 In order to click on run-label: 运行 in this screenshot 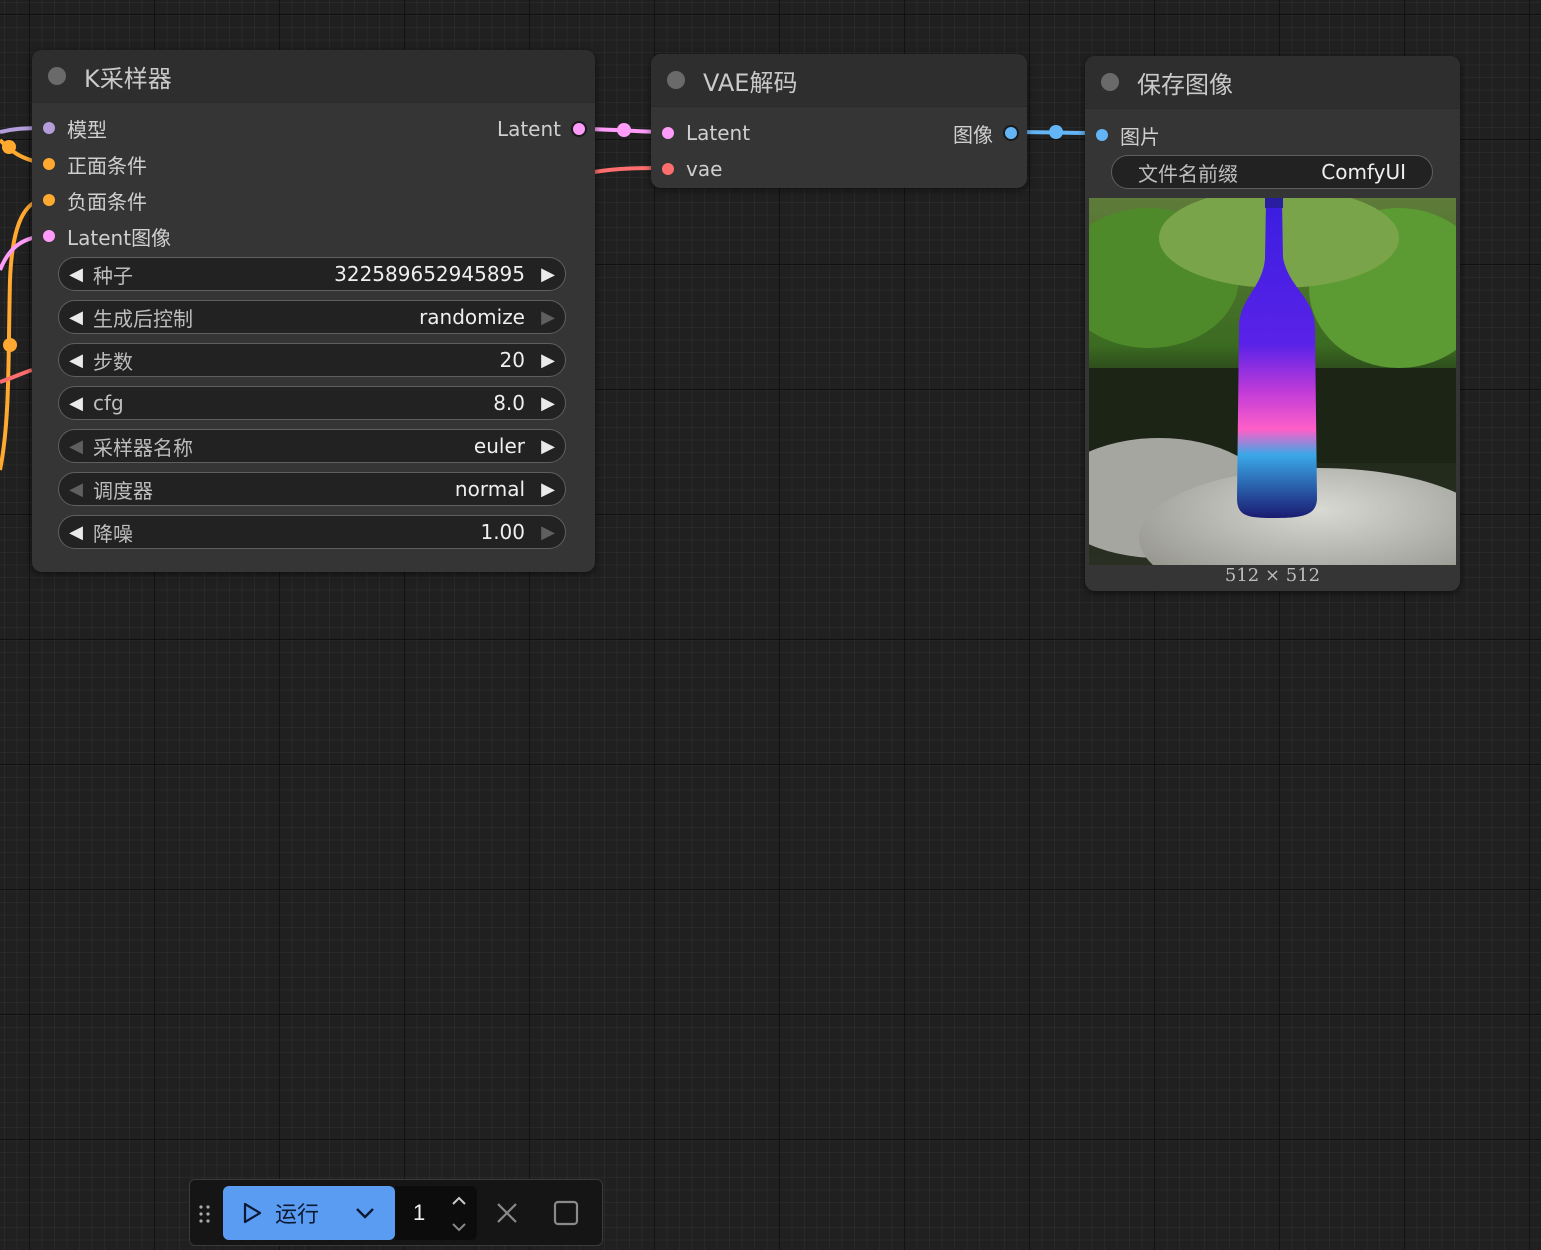, I will do `click(297, 1215)`.